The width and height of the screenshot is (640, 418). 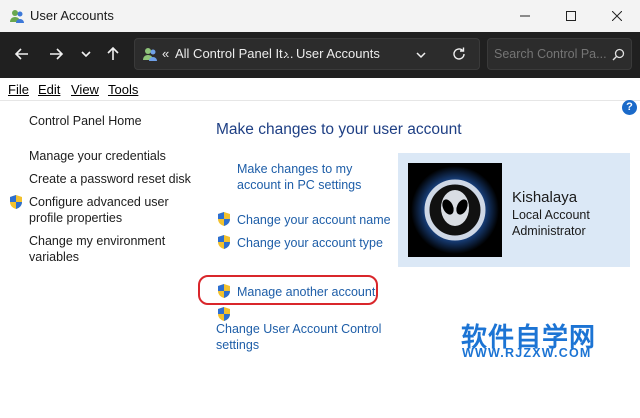 I want to click on alien-avatar-icon, so click(x=455, y=210).